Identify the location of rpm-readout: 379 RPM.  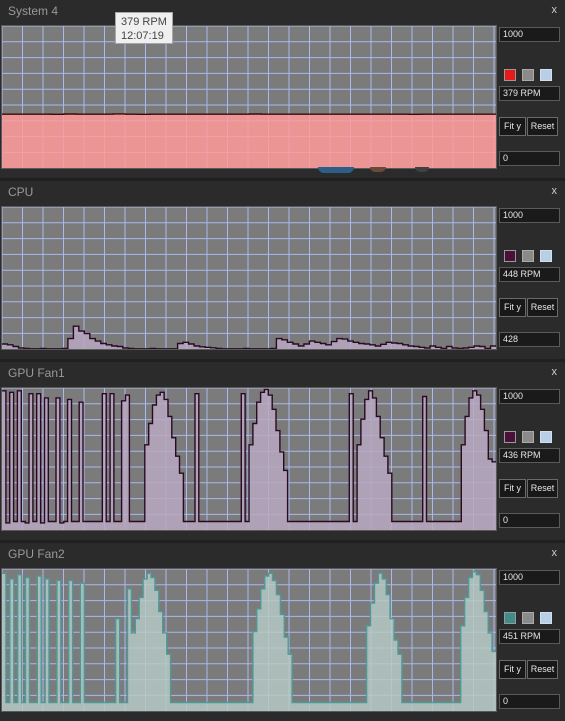
(529, 93).